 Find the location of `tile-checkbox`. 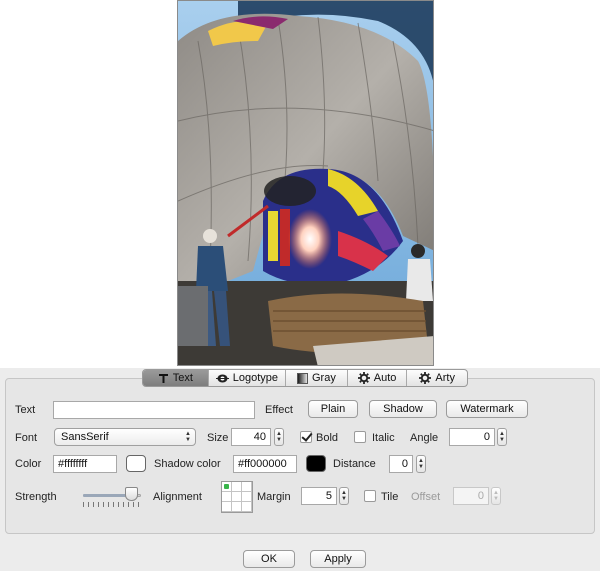

tile-checkbox is located at coordinates (370, 496).